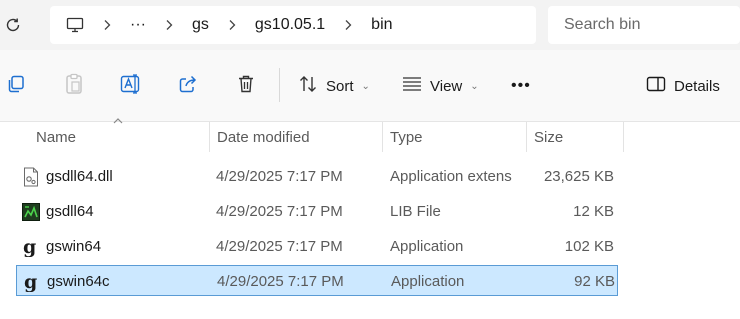 Image resolution: width=740 pixels, height=319 pixels. What do you see at coordinates (13, 25) in the screenshot?
I see `refresh-icon` at bounding box center [13, 25].